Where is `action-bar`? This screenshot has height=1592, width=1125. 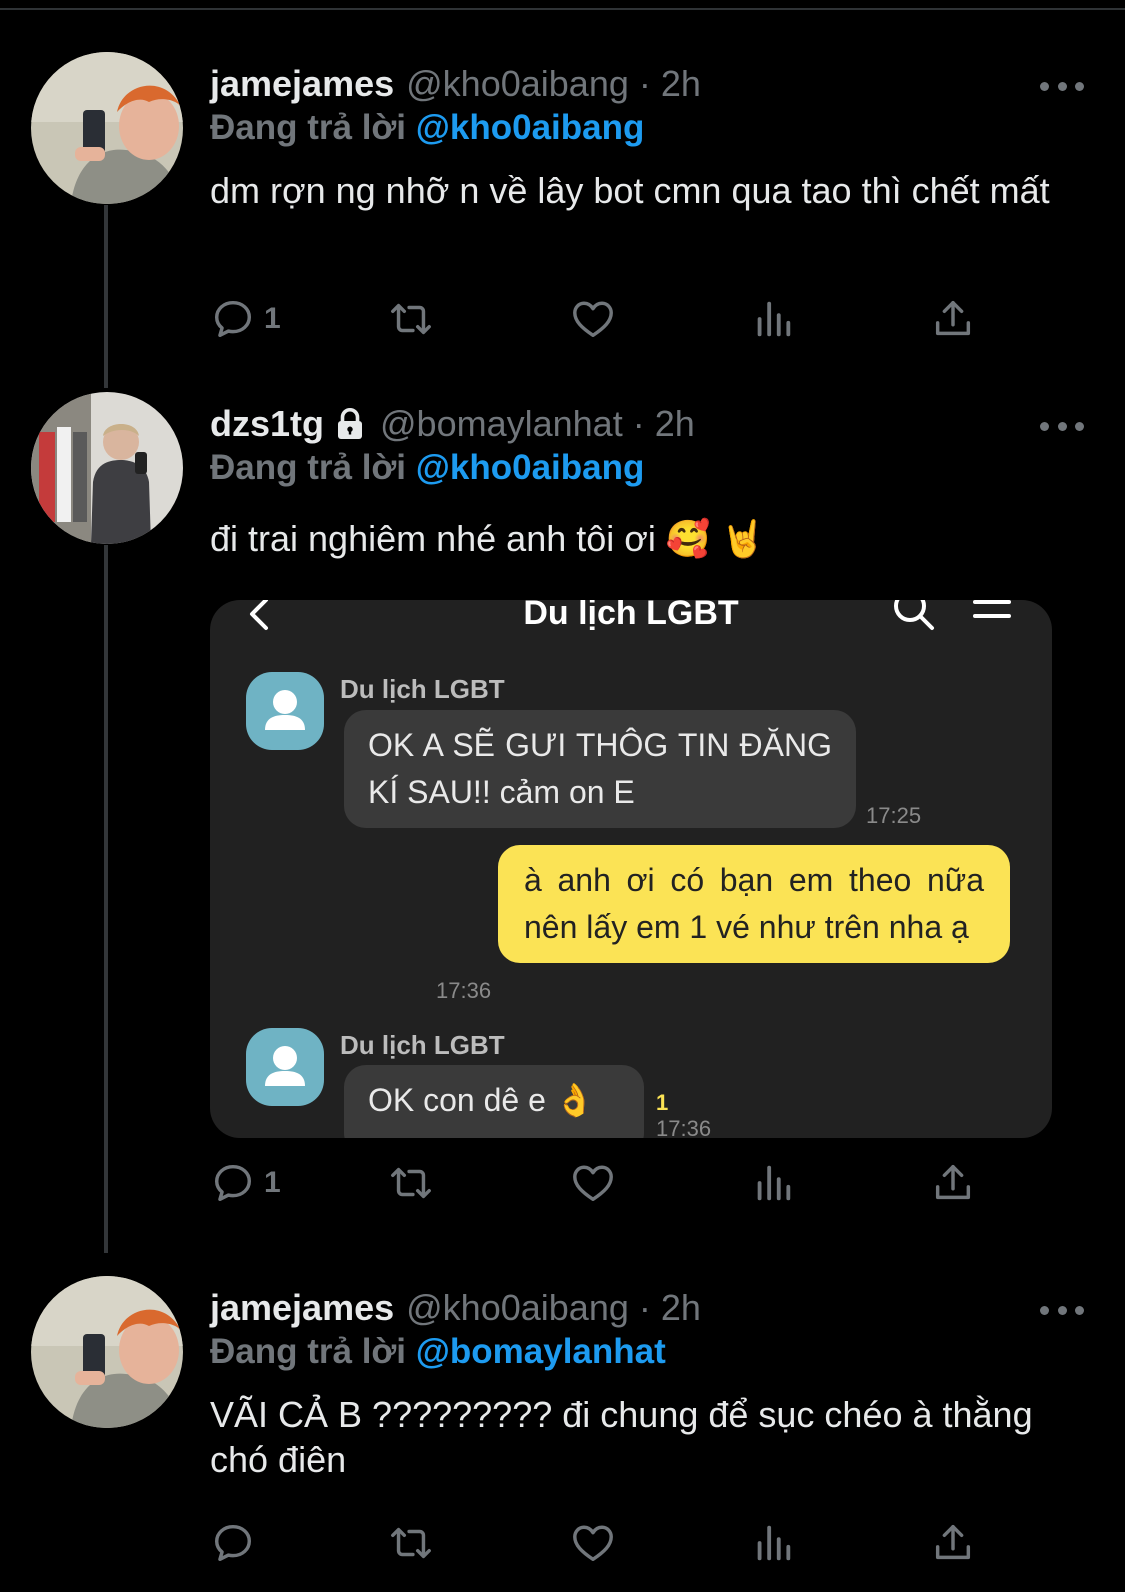 action-bar is located at coordinates (620, 1543).